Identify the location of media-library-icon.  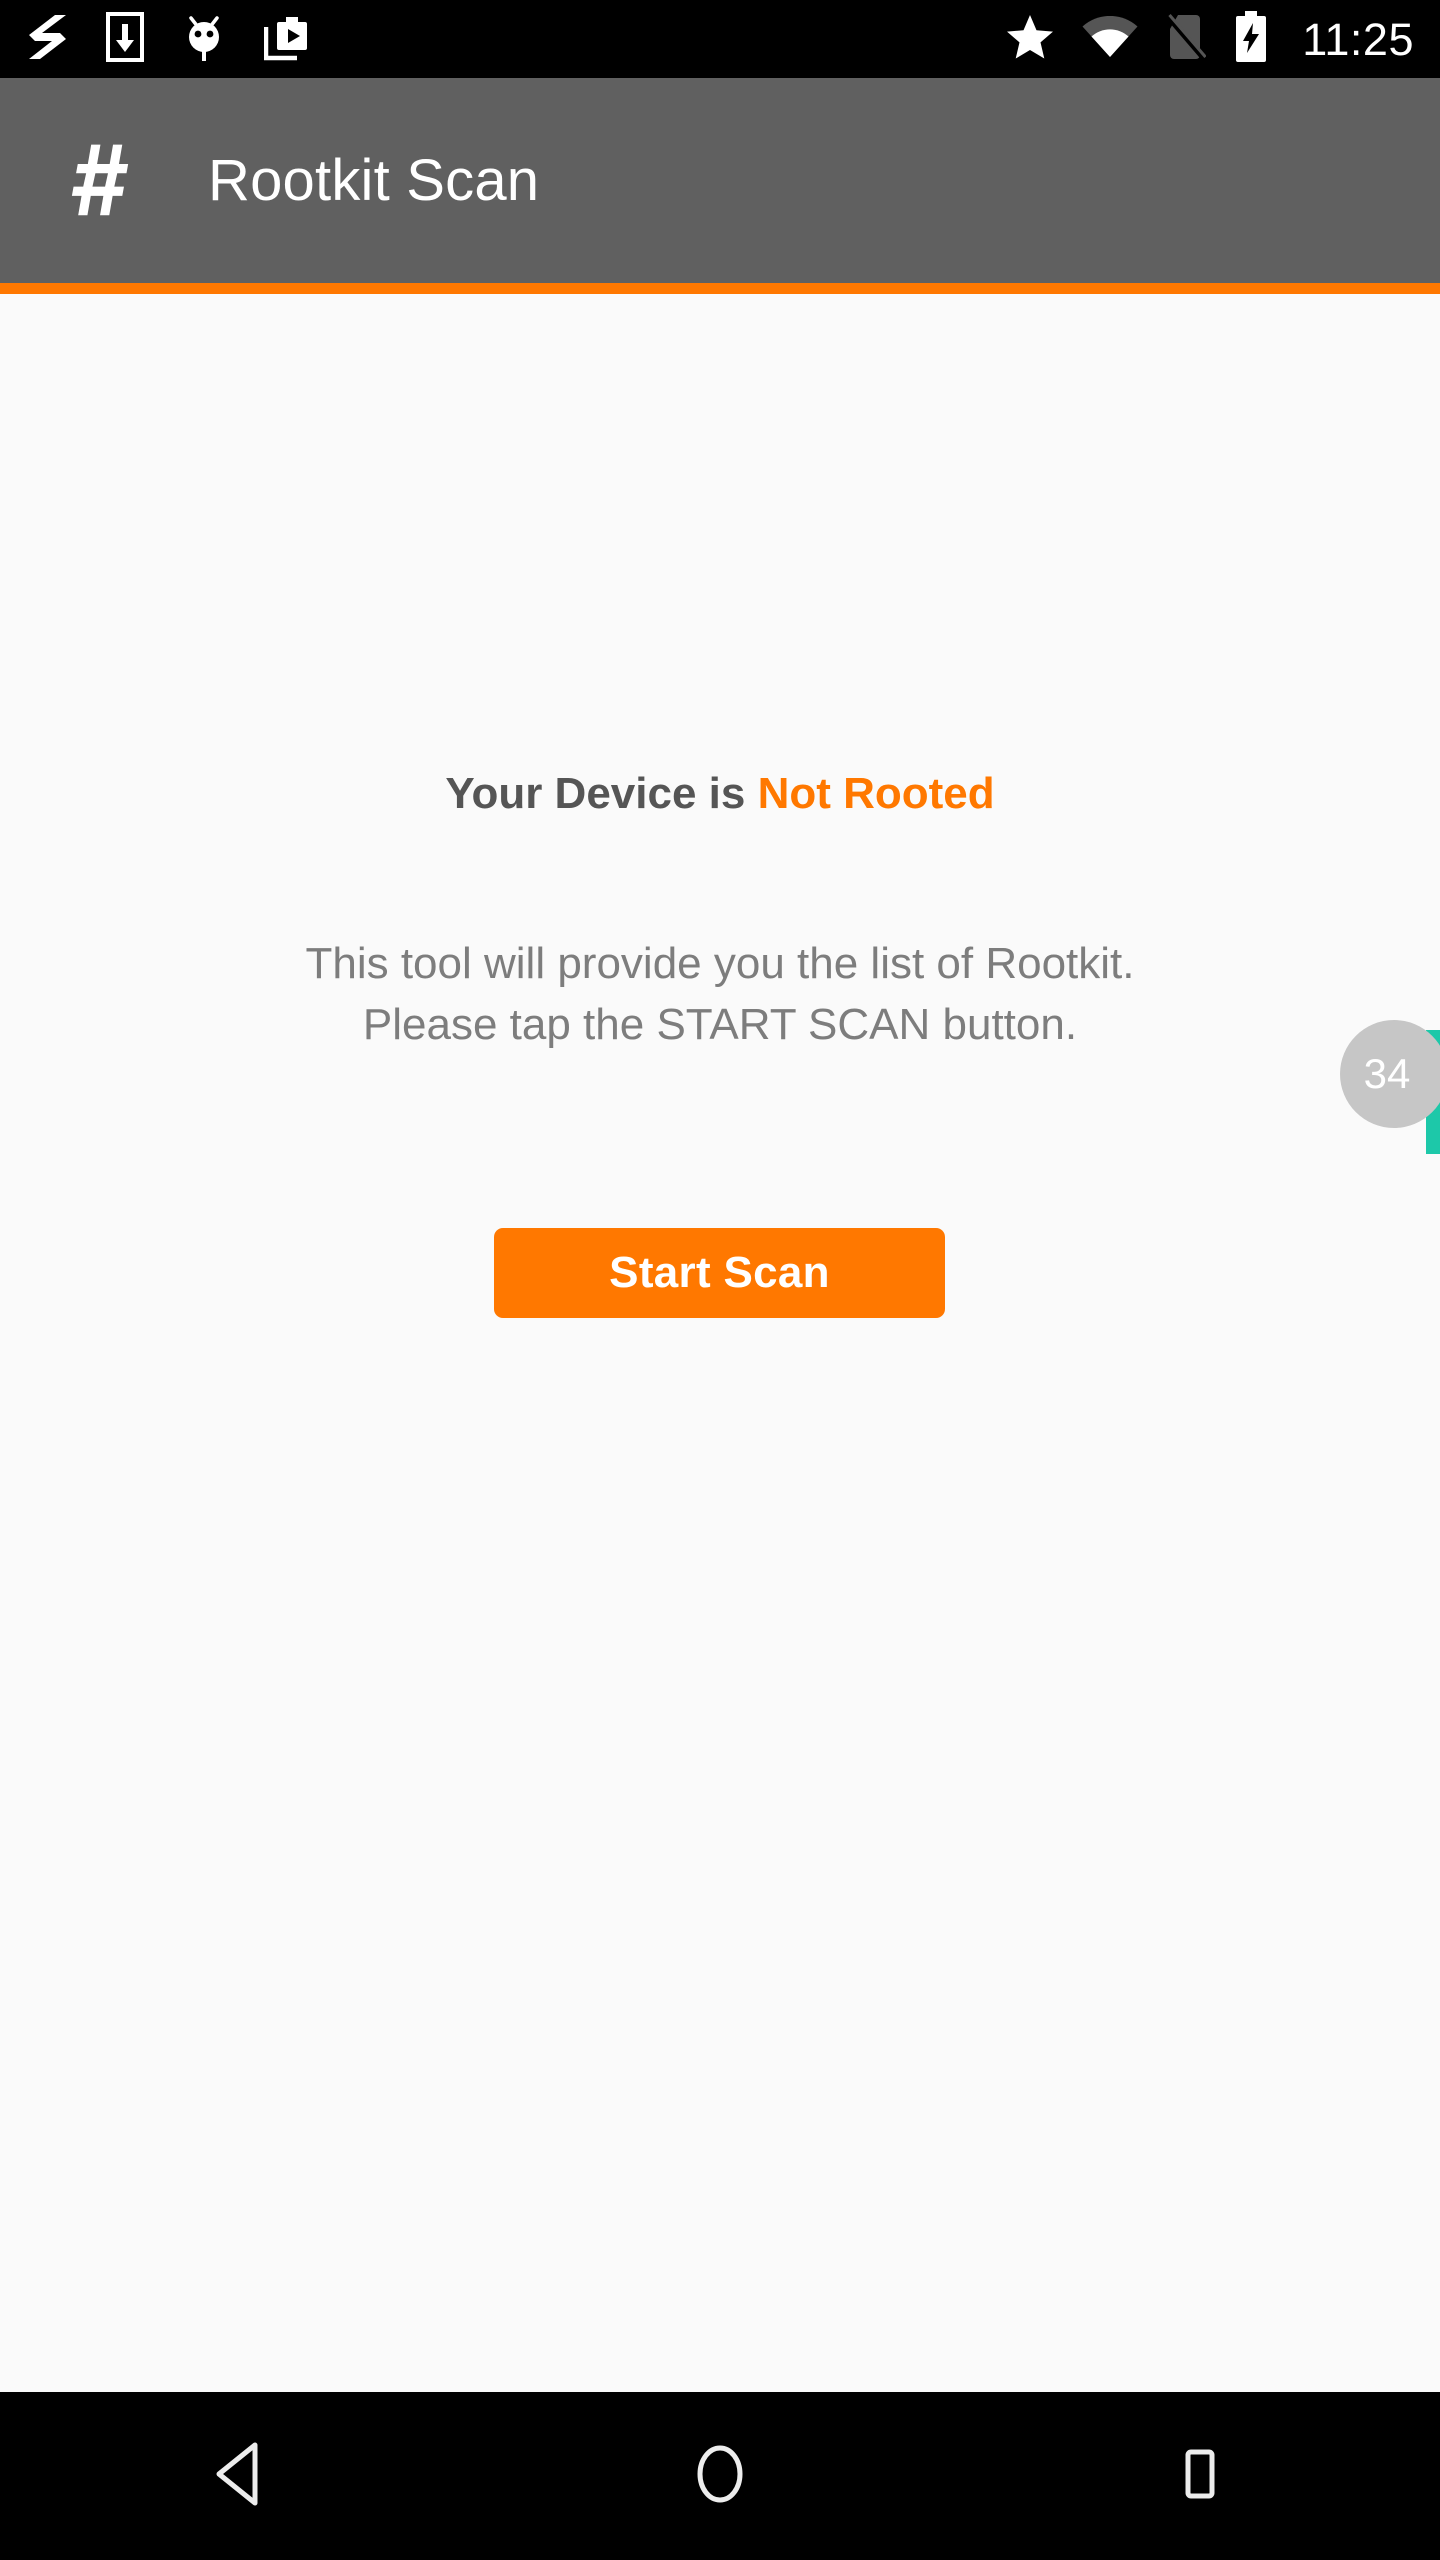
(287, 39).